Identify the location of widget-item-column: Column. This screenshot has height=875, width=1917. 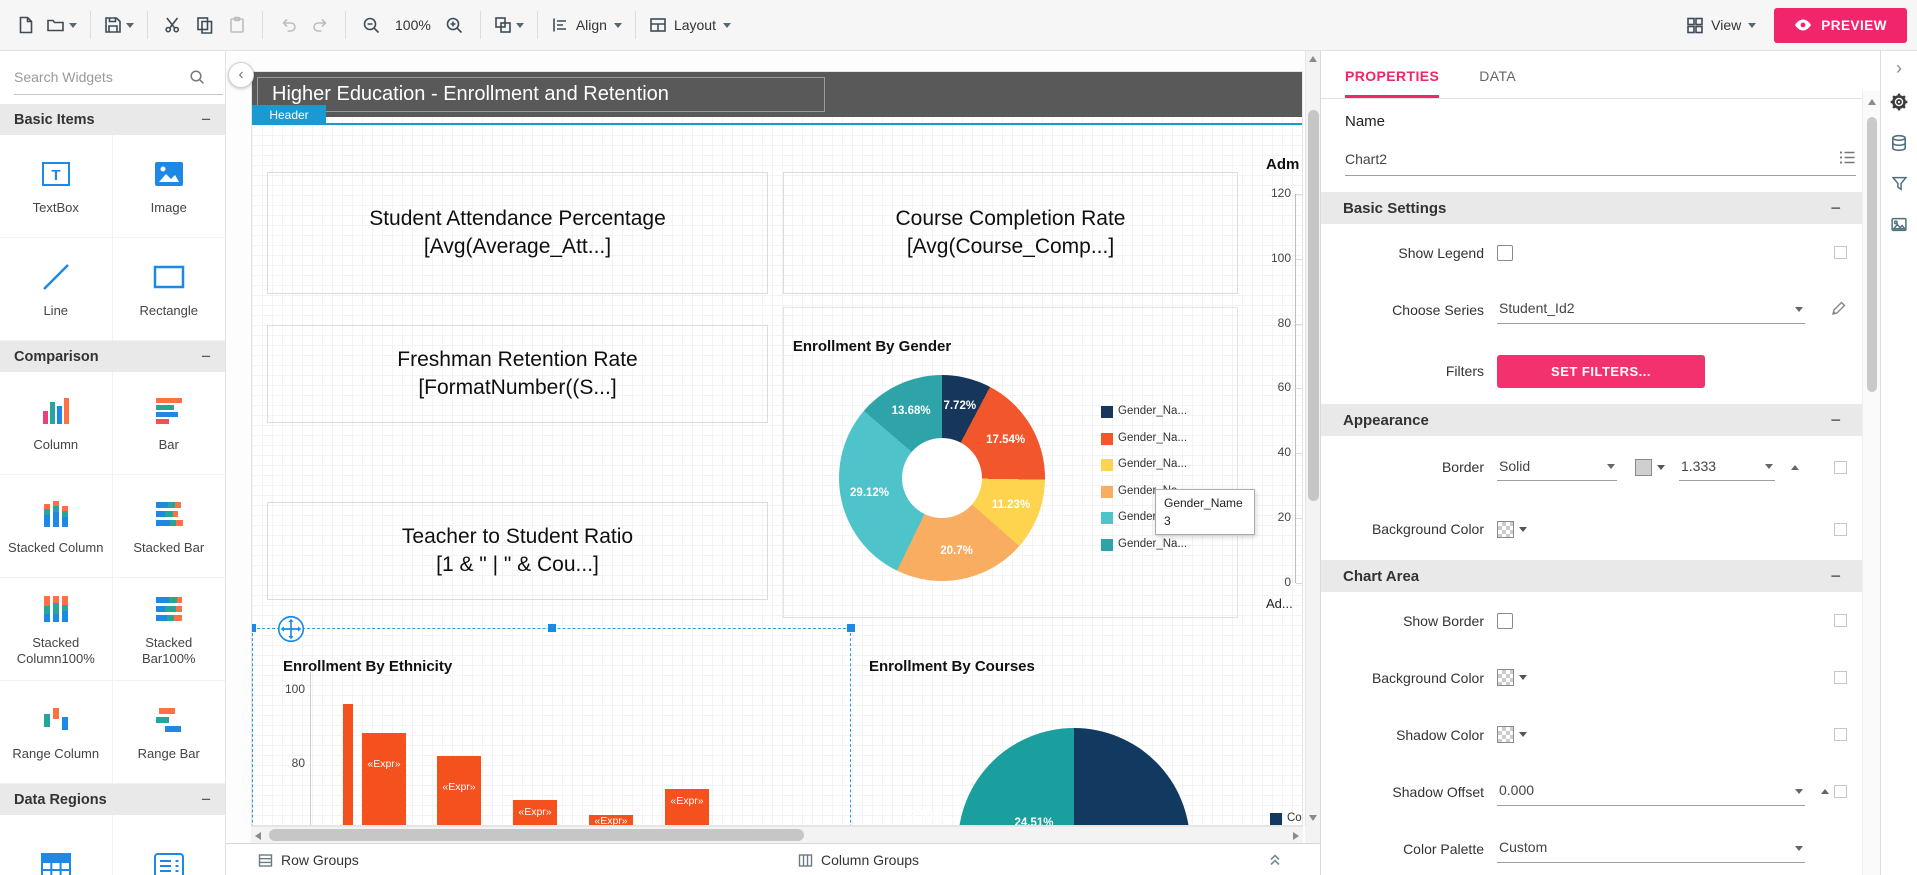
(56, 423).